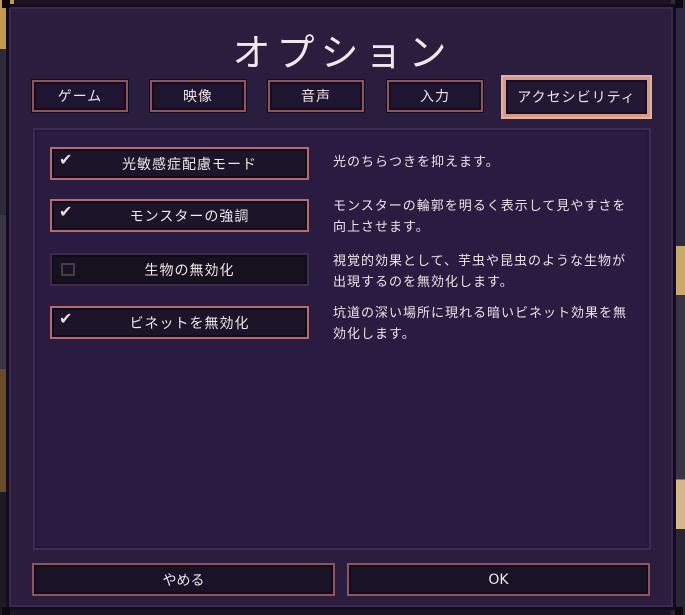 The image size is (685, 615). What do you see at coordinates (189, 164) in the screenshot?
I see `option-label: 光敏感症配慮モード` at bounding box center [189, 164].